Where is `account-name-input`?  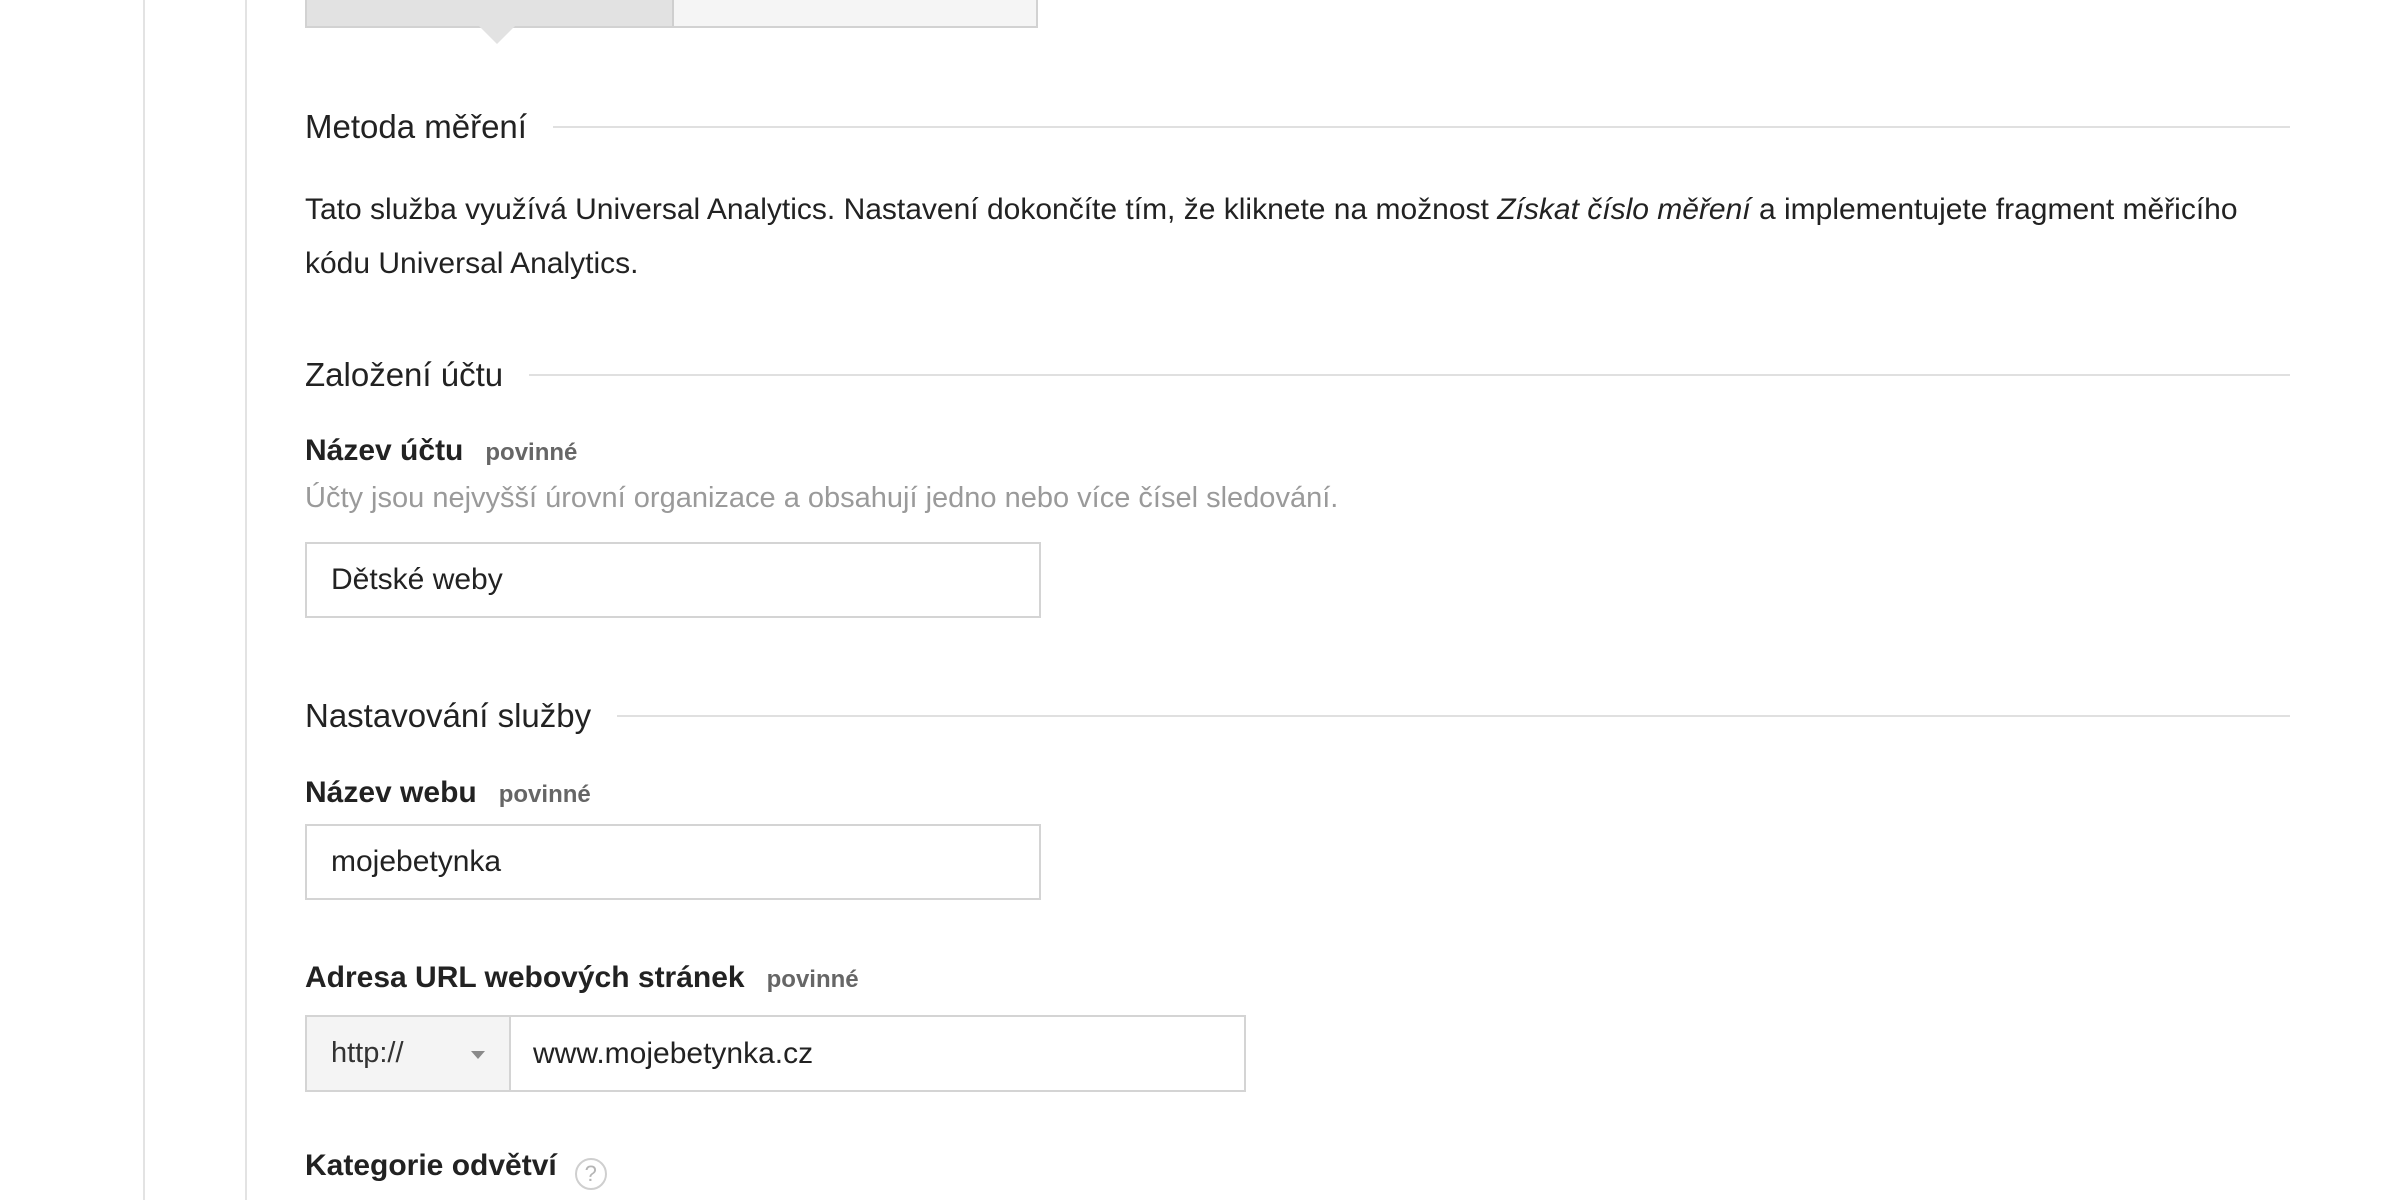
account-name-input is located at coordinates (673, 580).